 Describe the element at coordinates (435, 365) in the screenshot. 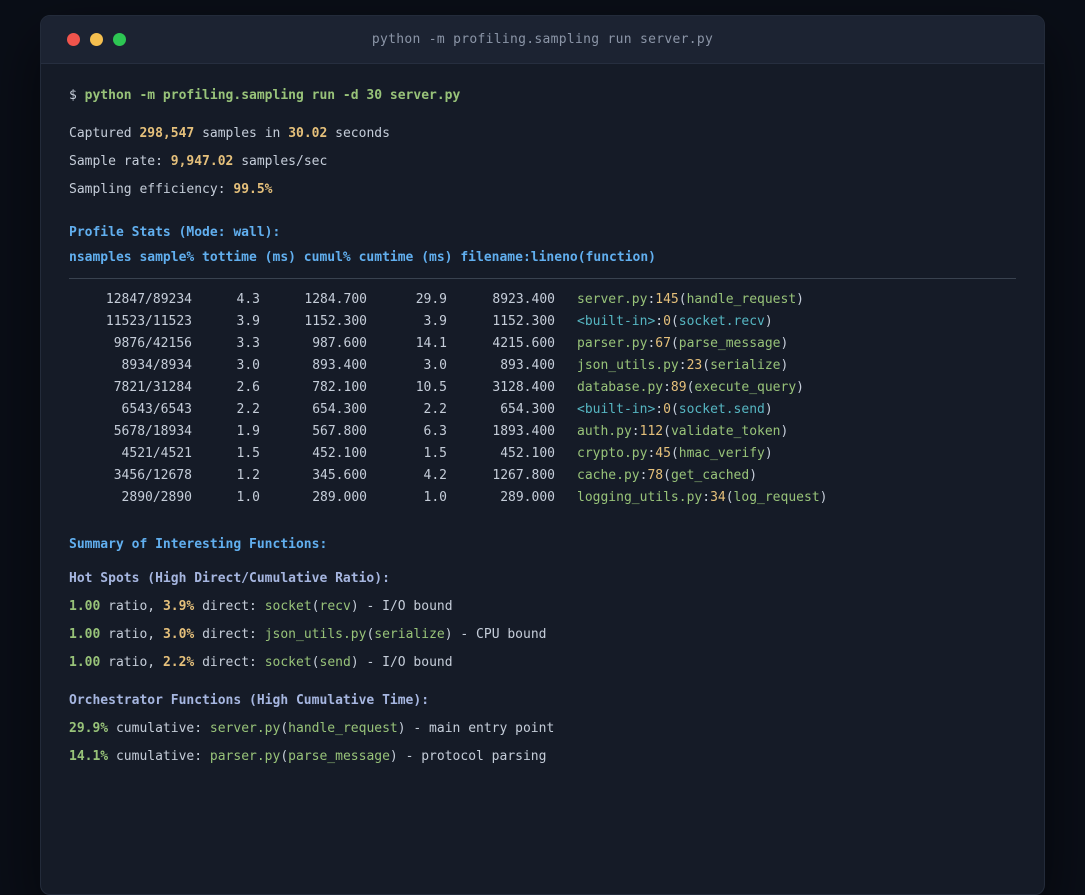

I see `cell-cumul-pct: 3.0` at that location.